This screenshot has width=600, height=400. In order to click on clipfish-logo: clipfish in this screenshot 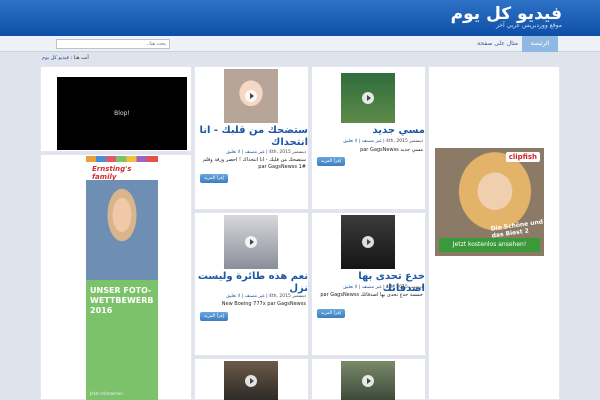, I will do `click(522, 157)`.